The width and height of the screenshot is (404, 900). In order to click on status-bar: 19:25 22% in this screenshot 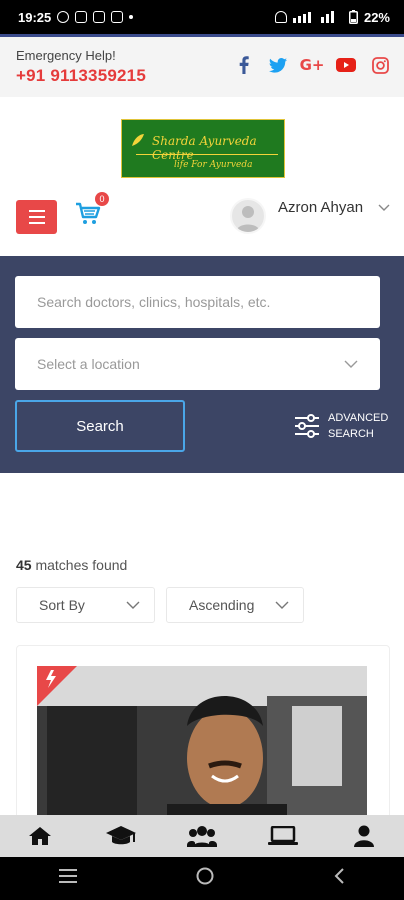, I will do `click(202, 17)`.